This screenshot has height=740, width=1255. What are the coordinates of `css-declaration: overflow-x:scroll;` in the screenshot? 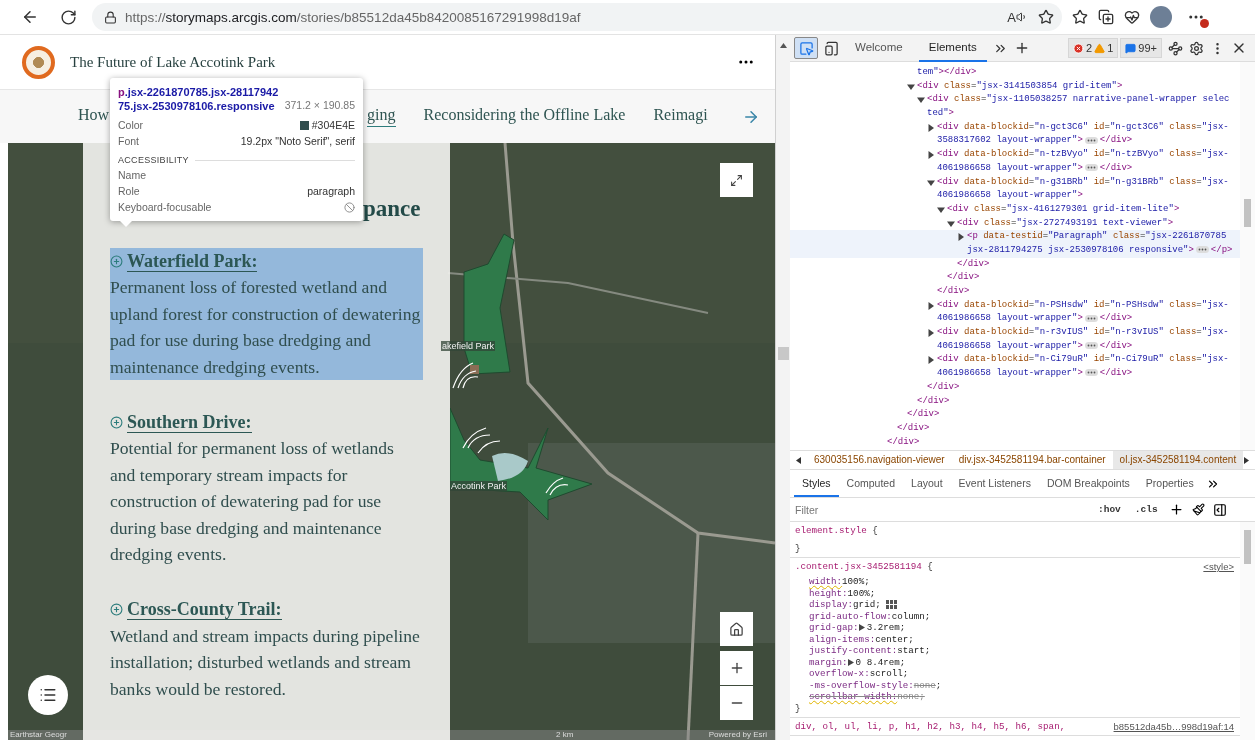 It's located at (1014, 674).